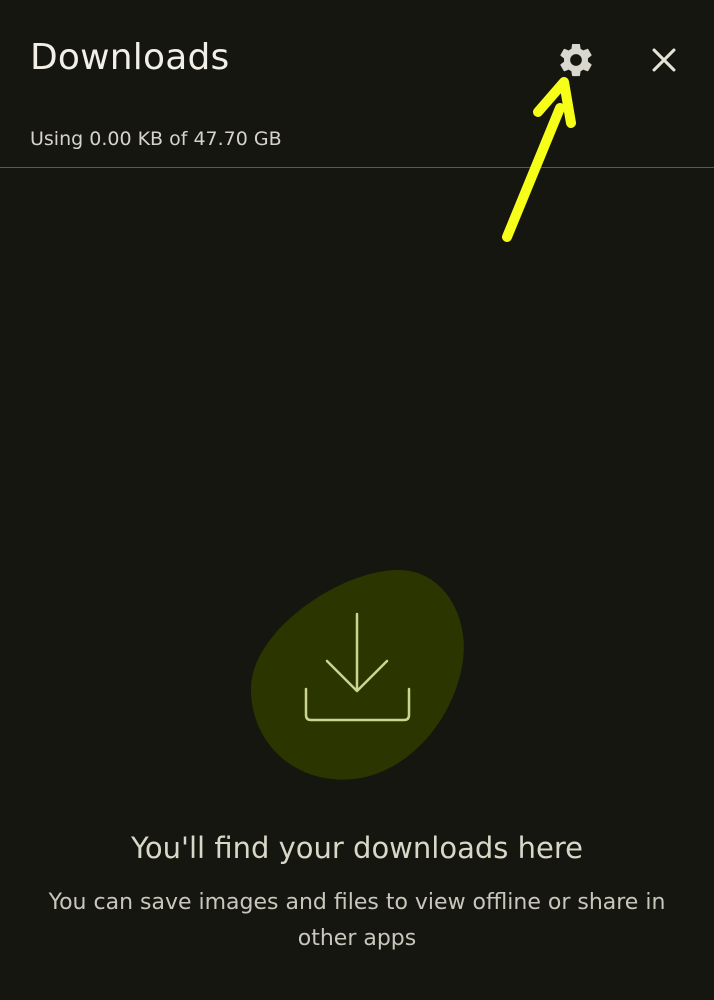  Describe the element at coordinates (156, 139) in the screenshot. I see `storage-usage: Using 0.00 KB of 47.70 GB` at that location.